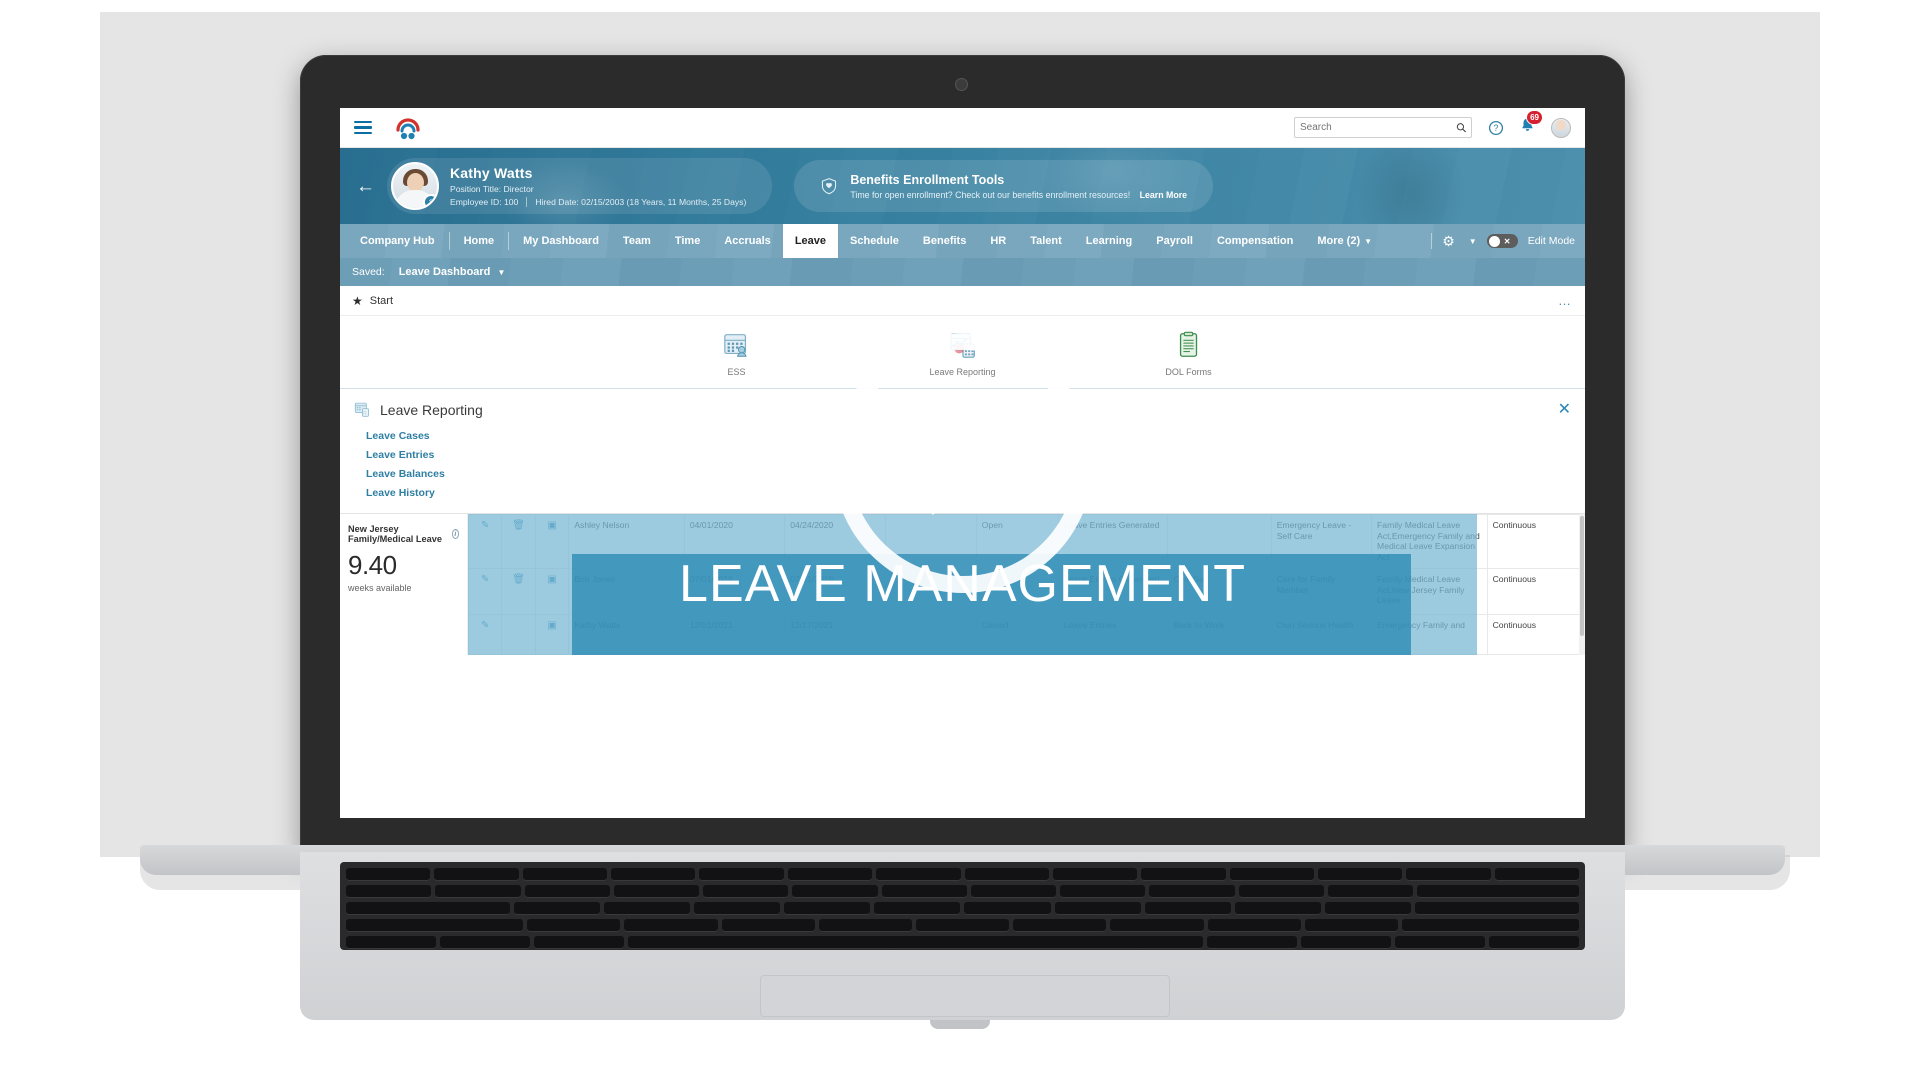 This screenshot has height=1080, width=1920. I want to click on nav-right-actions: ⚙ ▼ ✕ Edit Mode, so click(1508, 241).